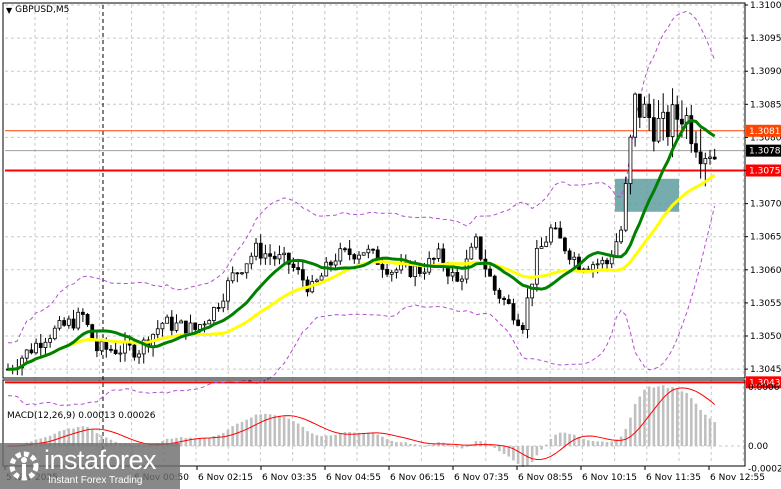 This screenshot has height=489, width=781. Describe the element at coordinates (765, 304) in the screenshot. I see `price-label: 1.3055` at that location.